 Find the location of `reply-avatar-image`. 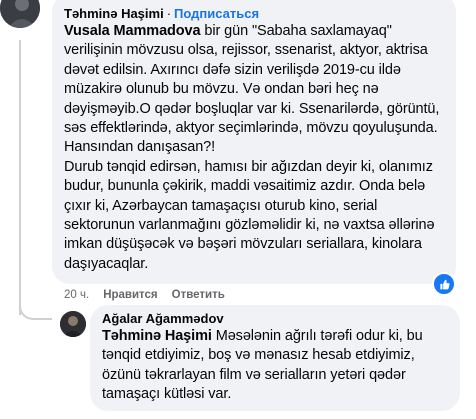

reply-avatar-image is located at coordinates (73, 324).